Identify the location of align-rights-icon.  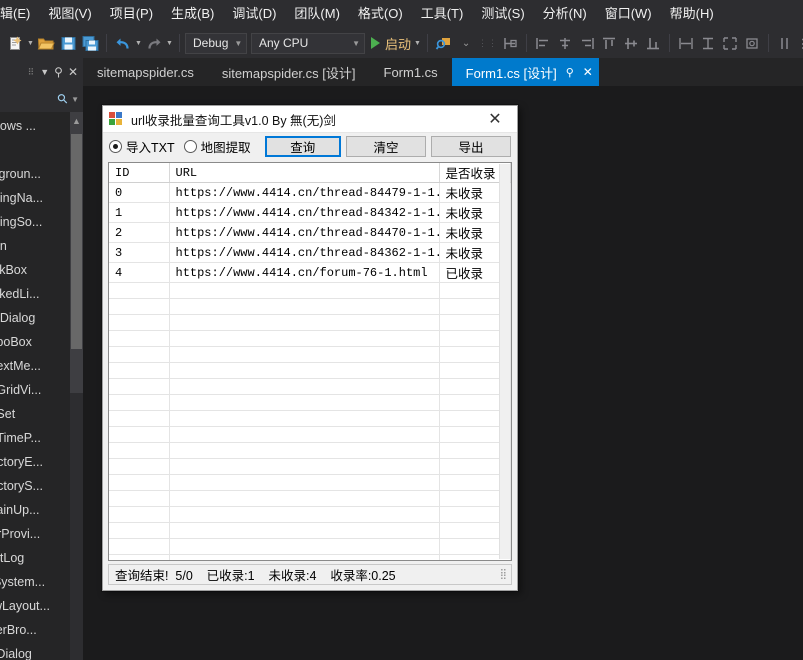
(587, 43).